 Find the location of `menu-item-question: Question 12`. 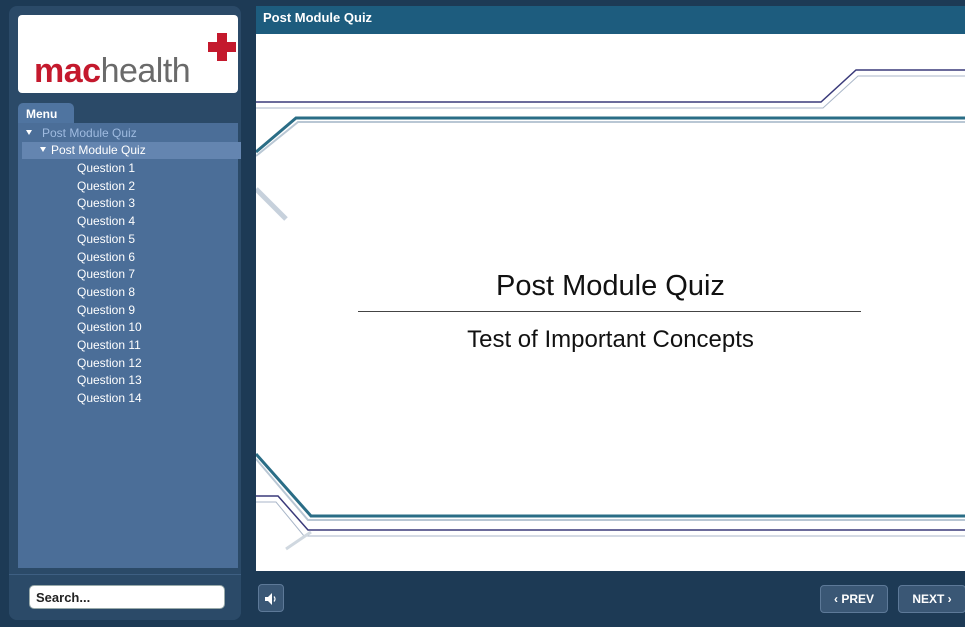

menu-item-question: Question 12 is located at coordinates (109, 363).